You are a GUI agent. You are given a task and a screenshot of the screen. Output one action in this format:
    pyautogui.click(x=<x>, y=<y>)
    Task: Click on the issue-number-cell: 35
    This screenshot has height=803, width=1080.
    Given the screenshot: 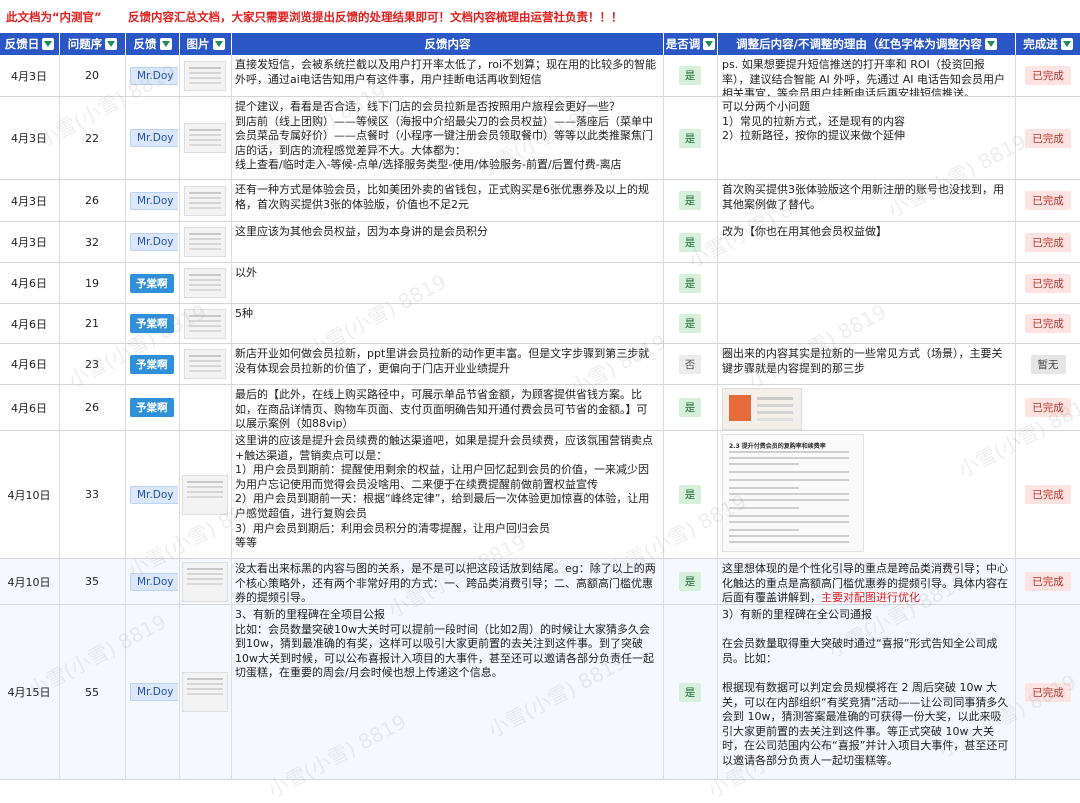 What is the action you would take?
    pyautogui.click(x=92, y=581)
    